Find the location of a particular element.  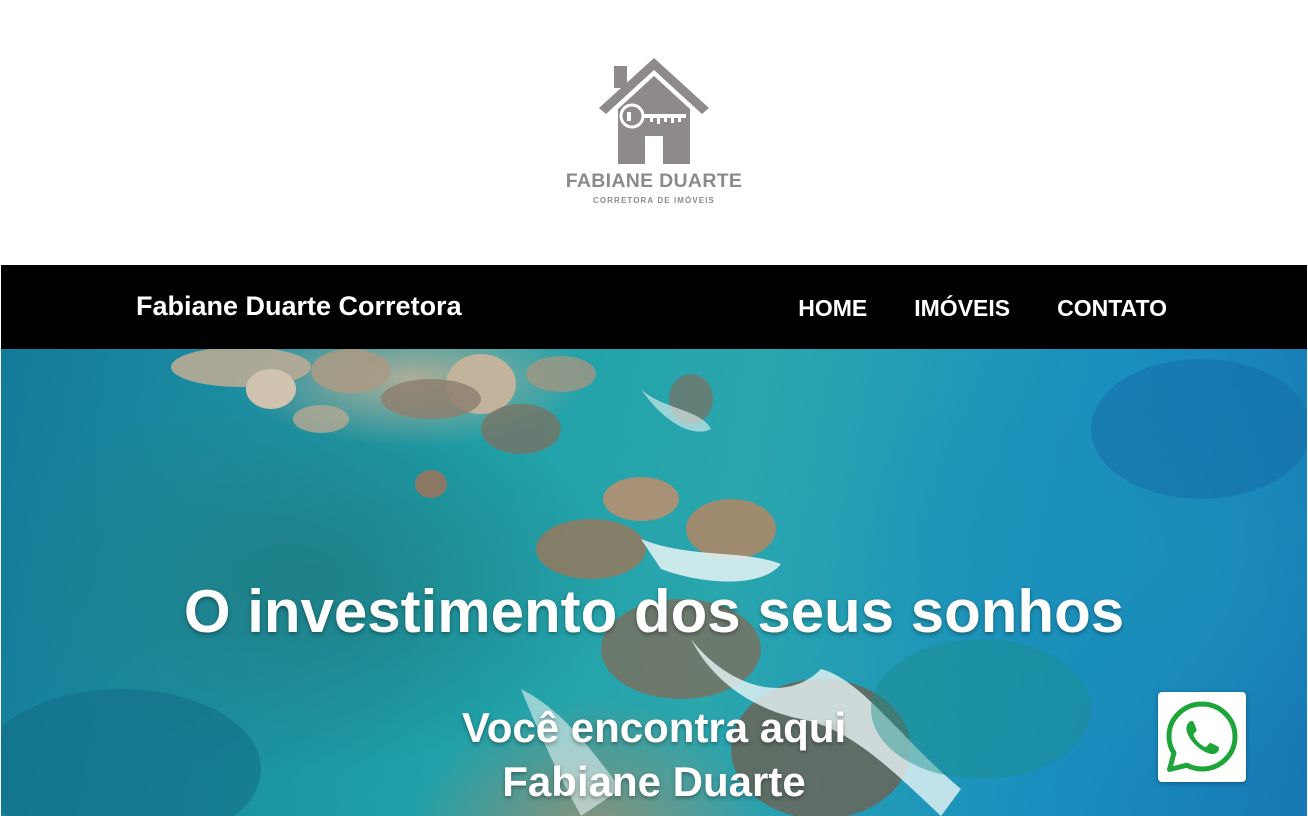

hero-subtitle-line-2: Fabiane Duarte is located at coordinates (654, 781).